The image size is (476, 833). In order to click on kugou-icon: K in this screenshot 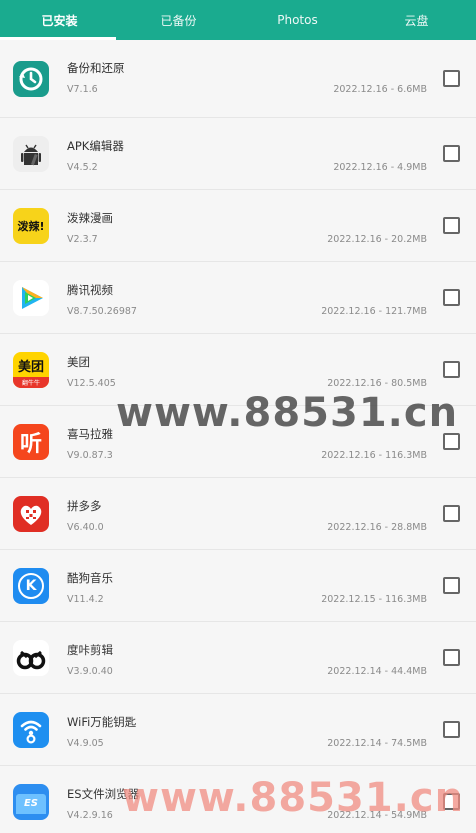, I will do `click(31, 585)`.